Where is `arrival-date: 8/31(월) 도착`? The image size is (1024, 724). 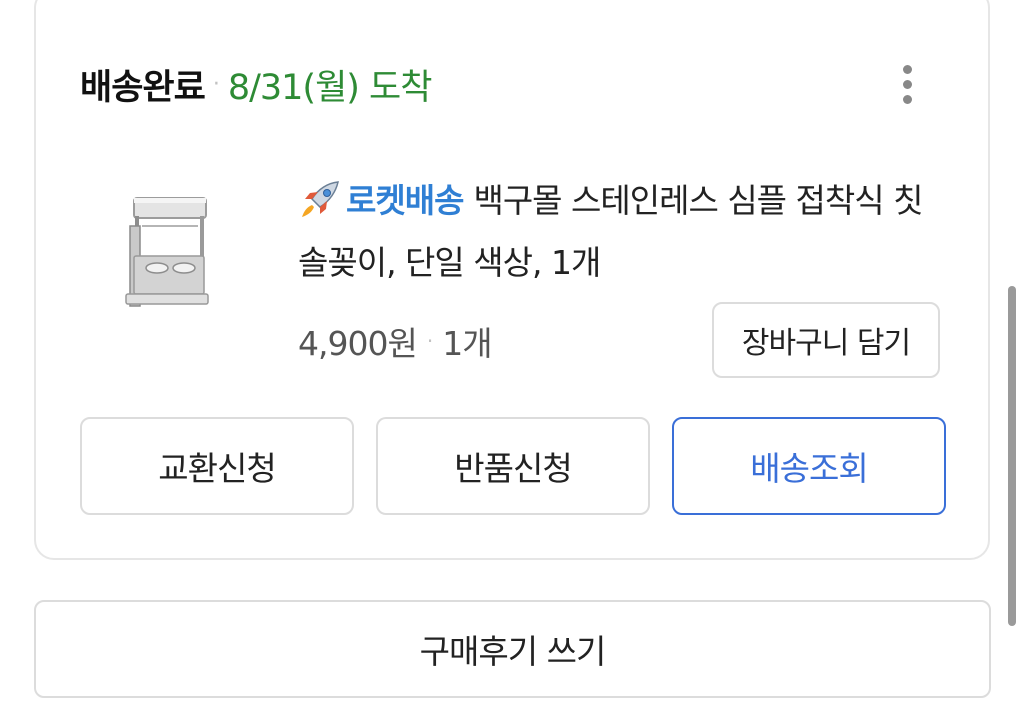
arrival-date: 8/31(월) 도착 is located at coordinates (330, 87).